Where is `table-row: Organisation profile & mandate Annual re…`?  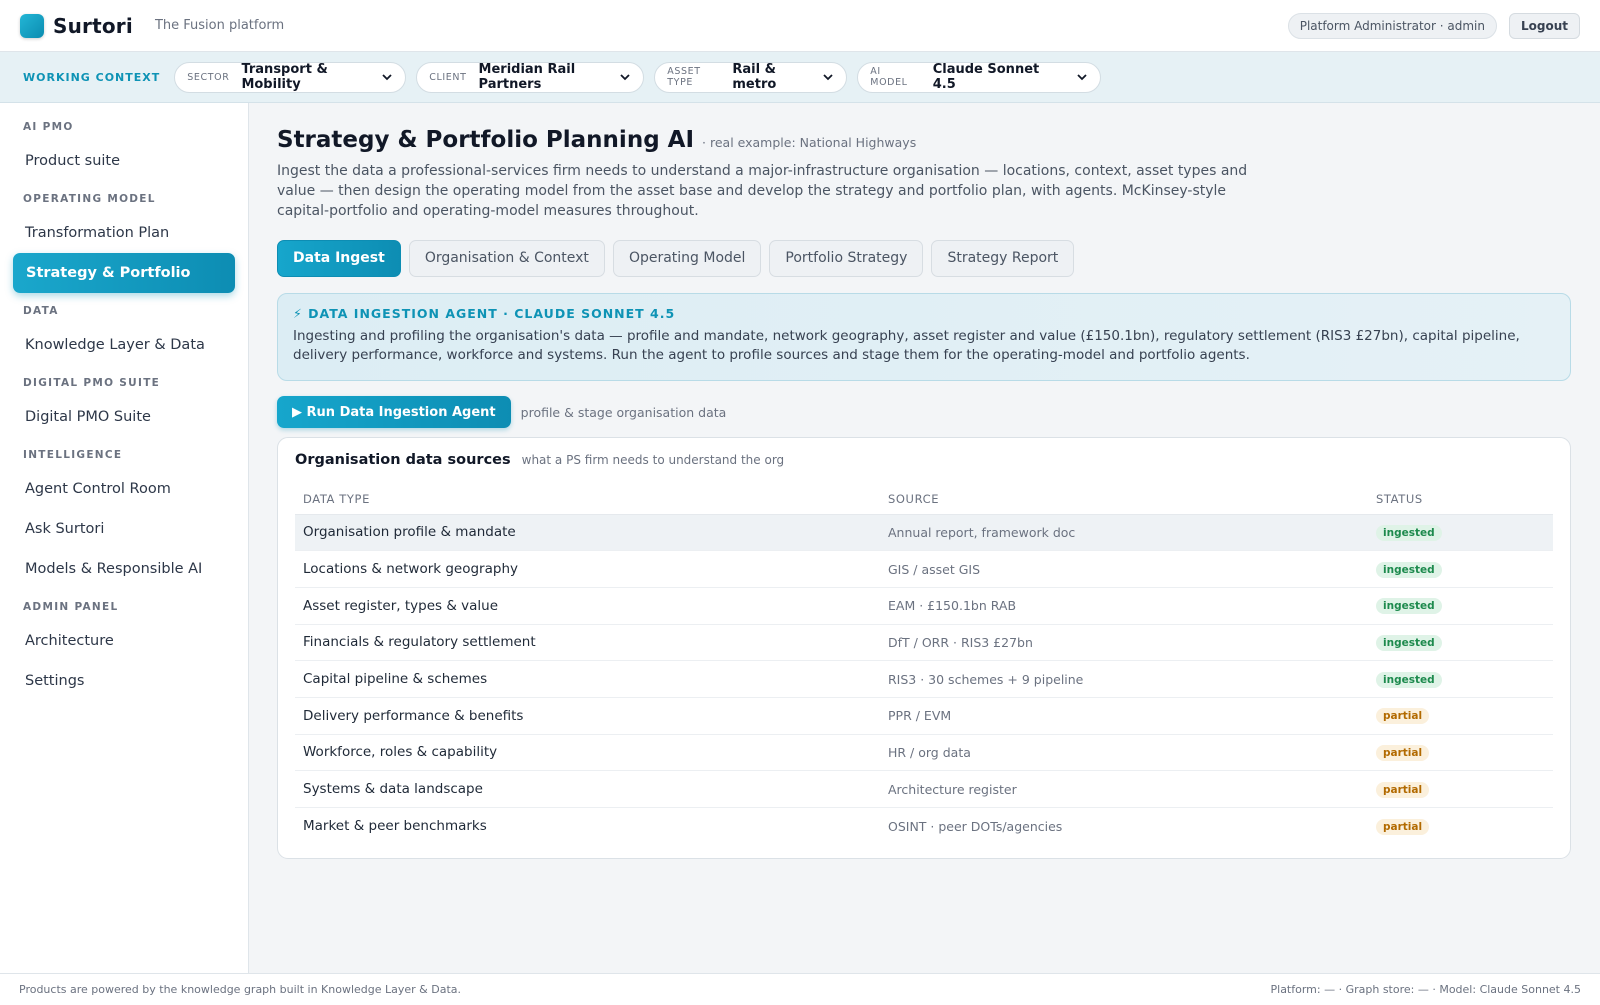
table-row: Organisation profile & mandate Annual re… is located at coordinates (924, 533).